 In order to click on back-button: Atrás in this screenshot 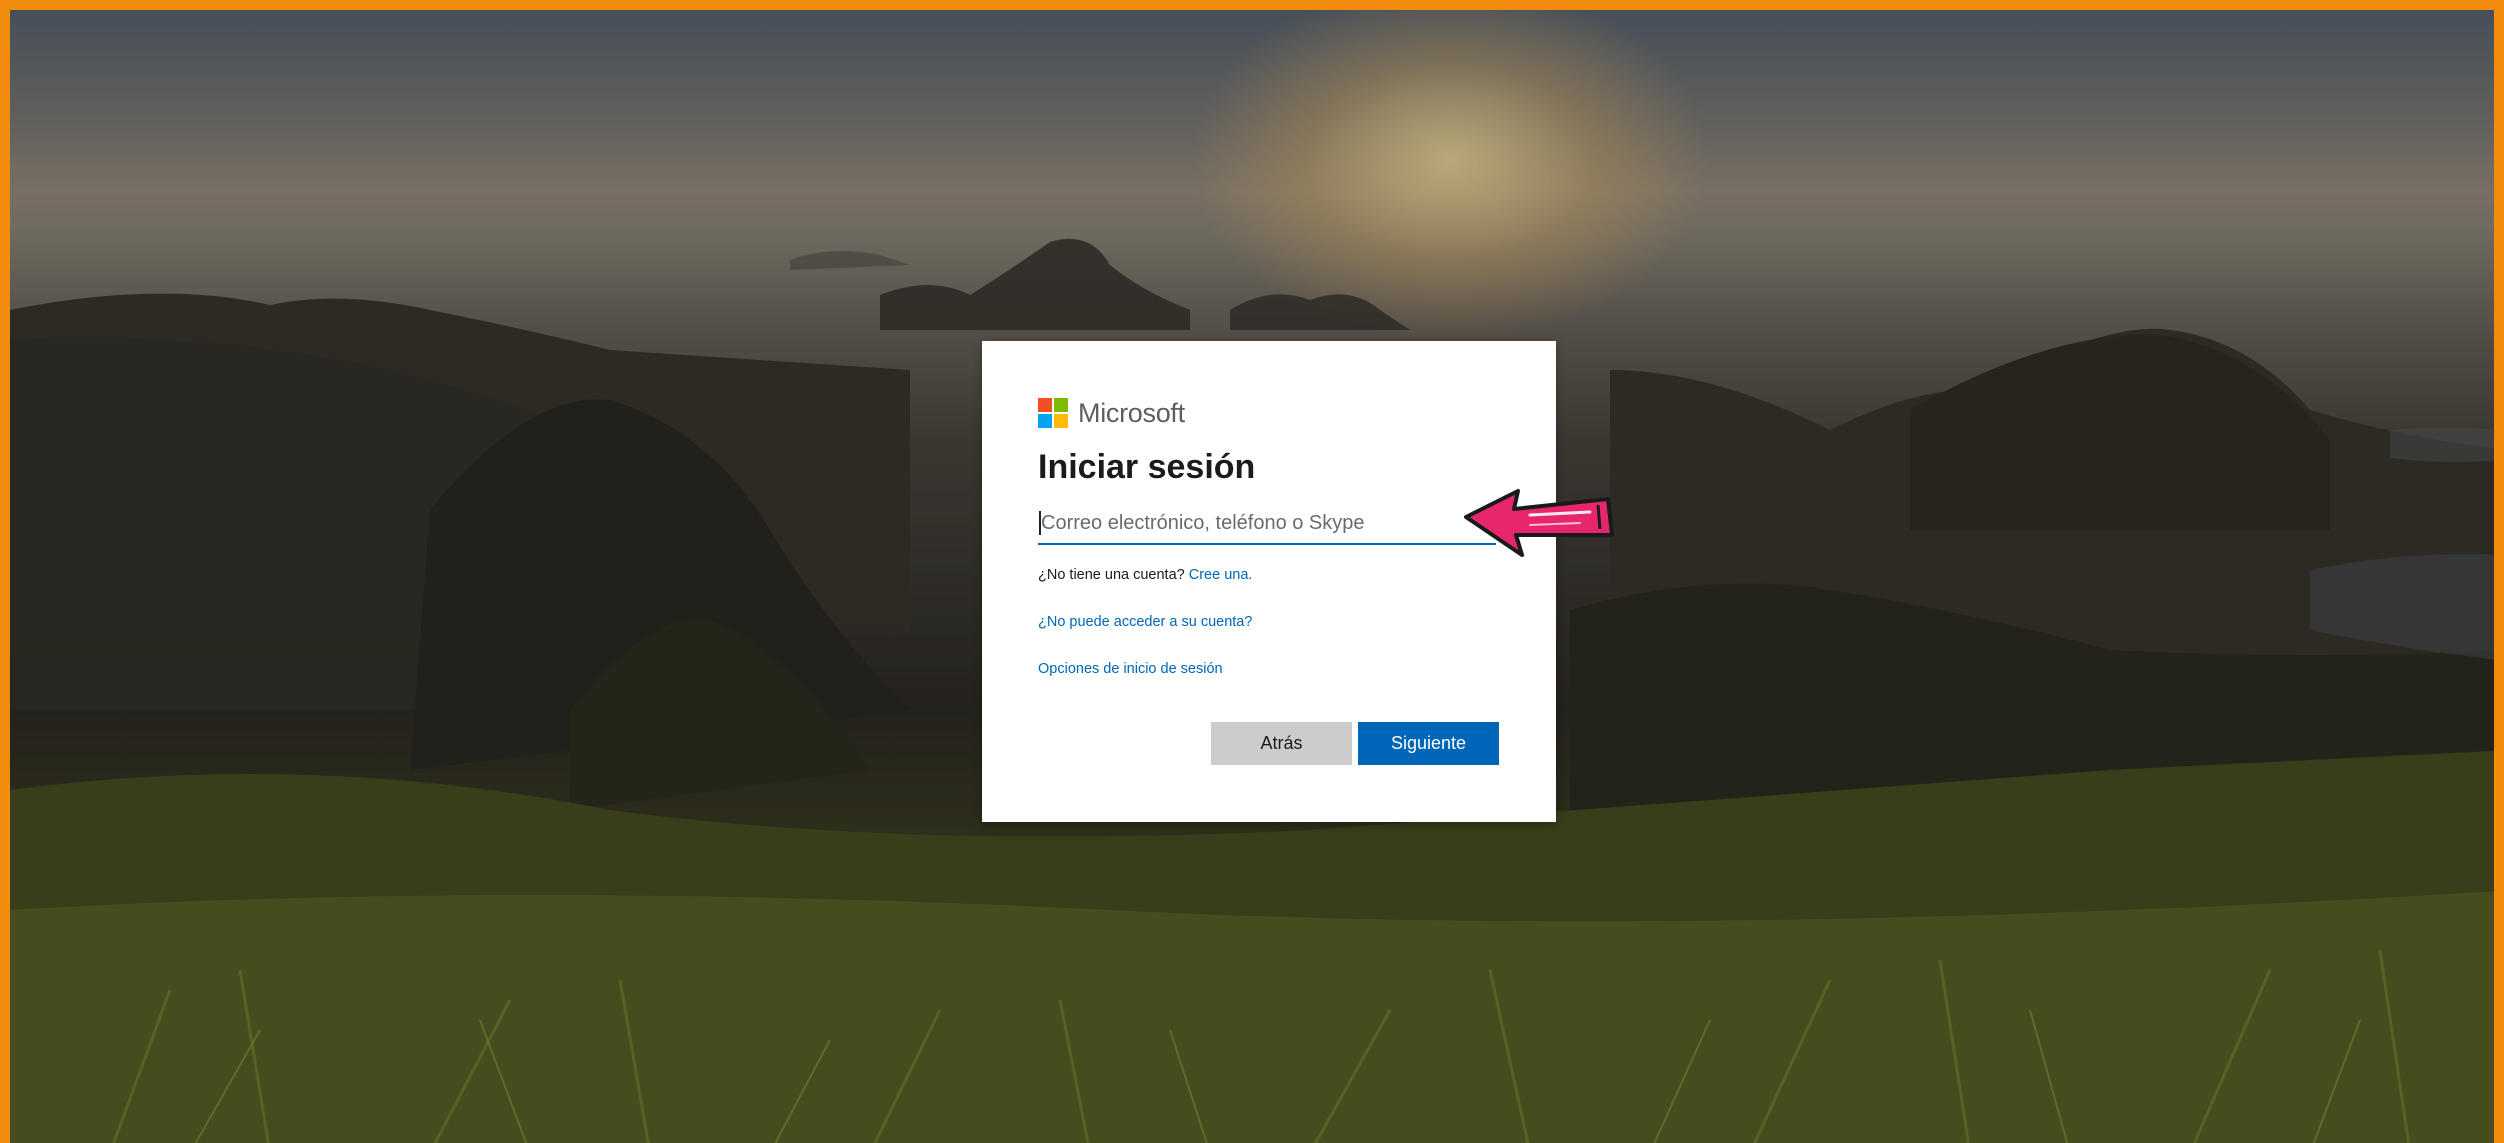, I will do `click(1281, 743)`.